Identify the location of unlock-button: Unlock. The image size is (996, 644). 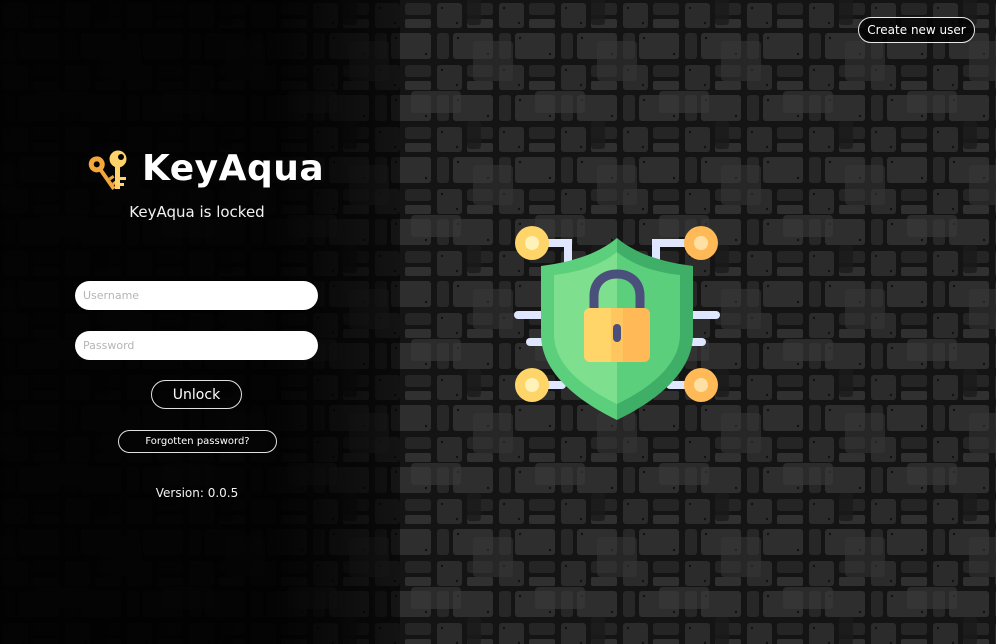
(196, 394).